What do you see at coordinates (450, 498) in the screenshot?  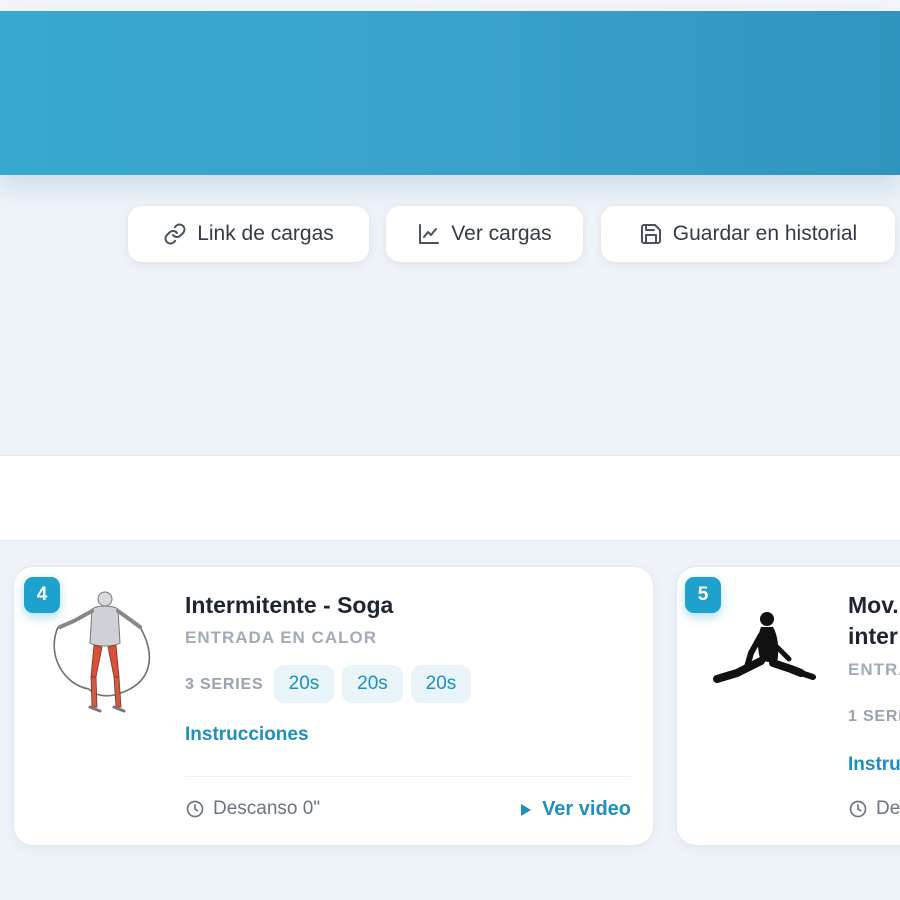 I see `section-band` at bounding box center [450, 498].